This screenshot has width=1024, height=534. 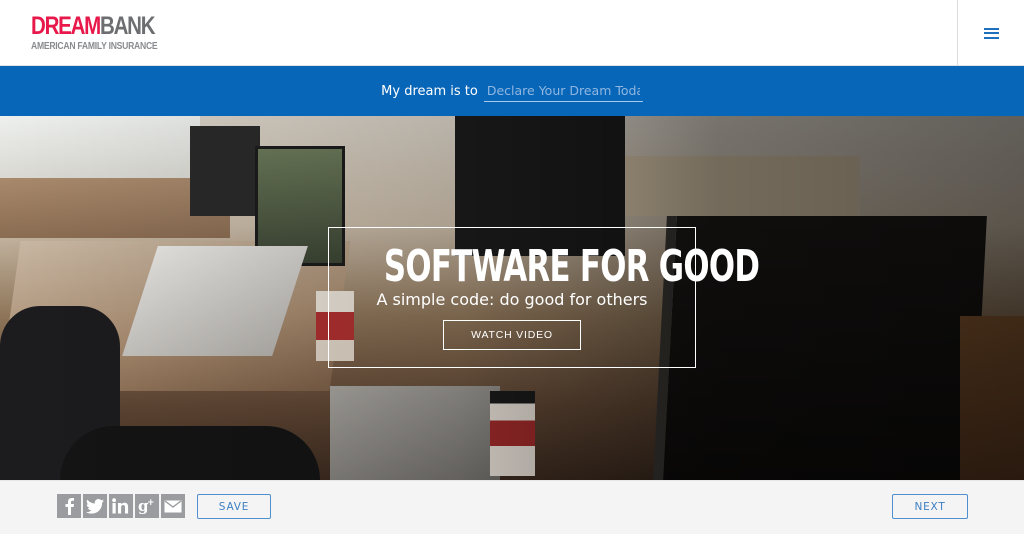 What do you see at coordinates (571, 266) in the screenshot?
I see `hero-title: SOFTWARE FOR GOOD` at bounding box center [571, 266].